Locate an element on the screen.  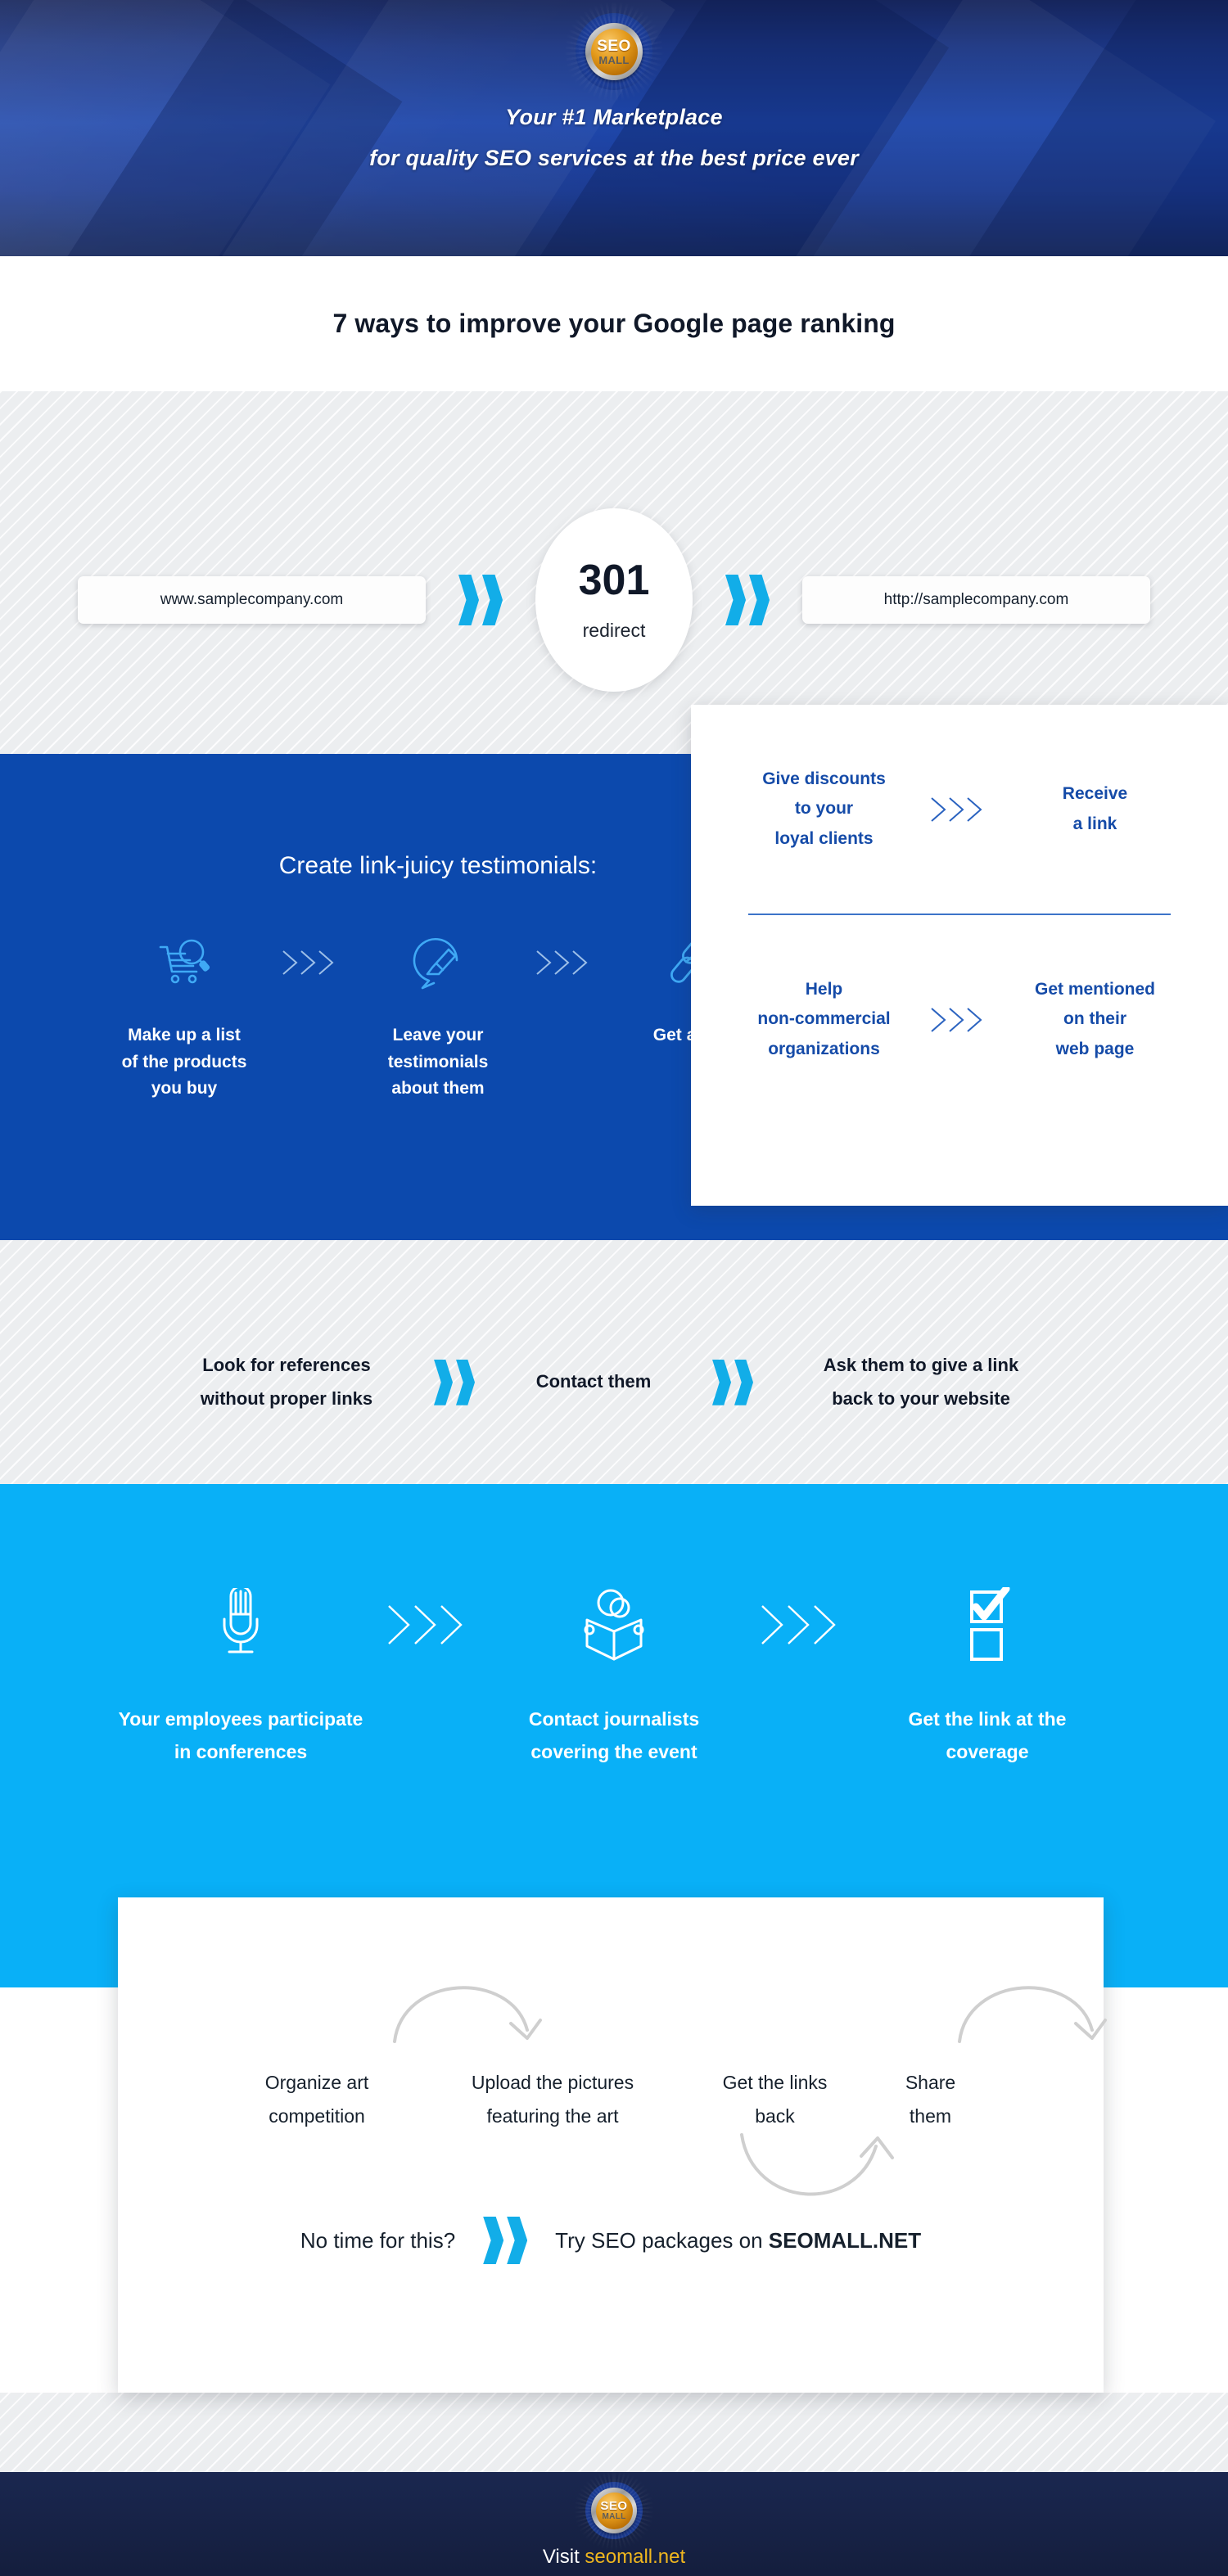
footer-seomall-logo: SEO MALL is located at coordinates (614, 2510).